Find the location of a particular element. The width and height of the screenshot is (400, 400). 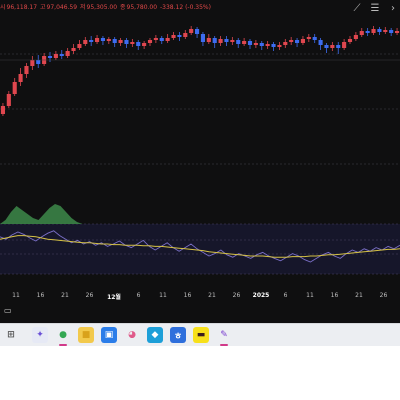

ohlc-low-value: 95,305.00 is located at coordinates (102, 7).